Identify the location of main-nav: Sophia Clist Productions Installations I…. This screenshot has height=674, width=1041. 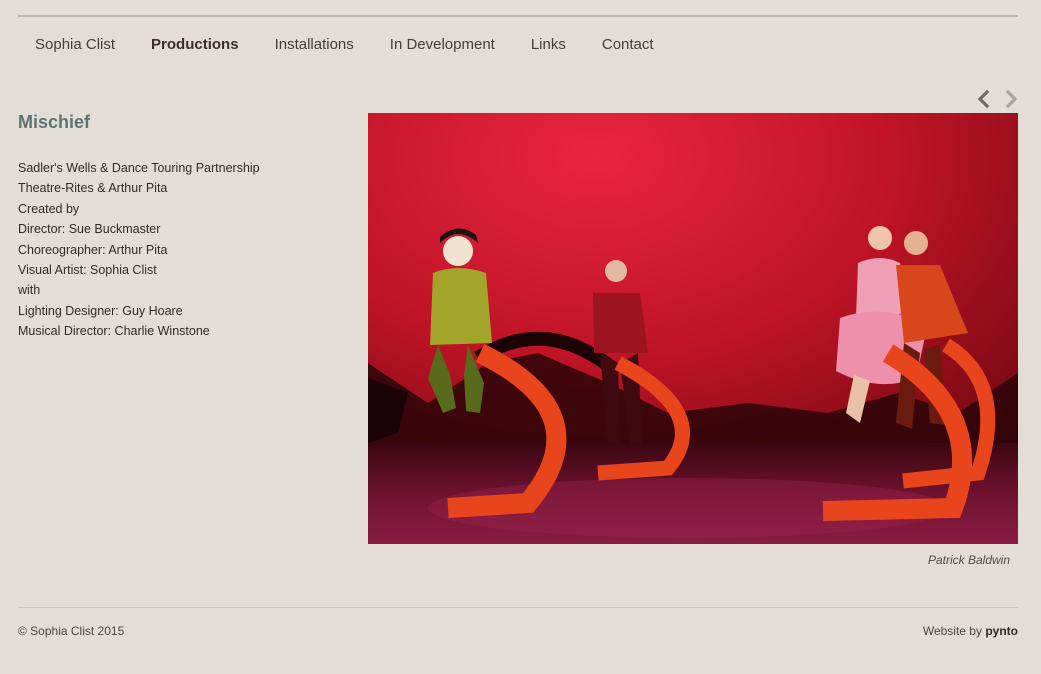
(354, 44).